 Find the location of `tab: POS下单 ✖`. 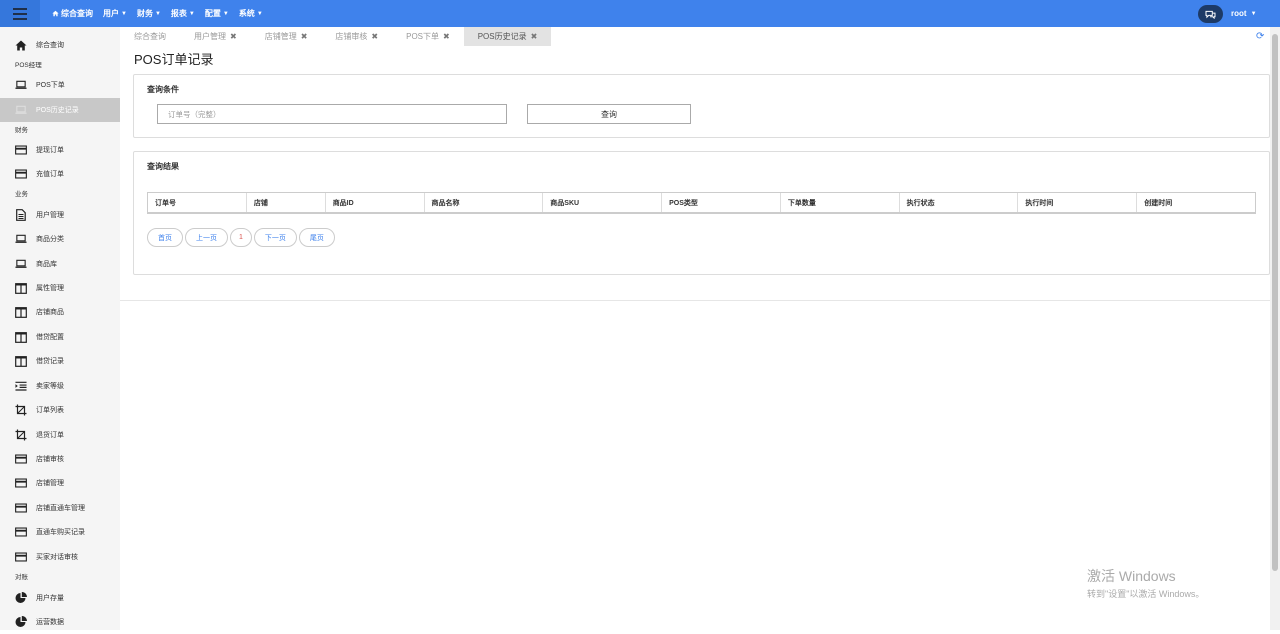

tab: POS下单 ✖ is located at coordinates (428, 36).